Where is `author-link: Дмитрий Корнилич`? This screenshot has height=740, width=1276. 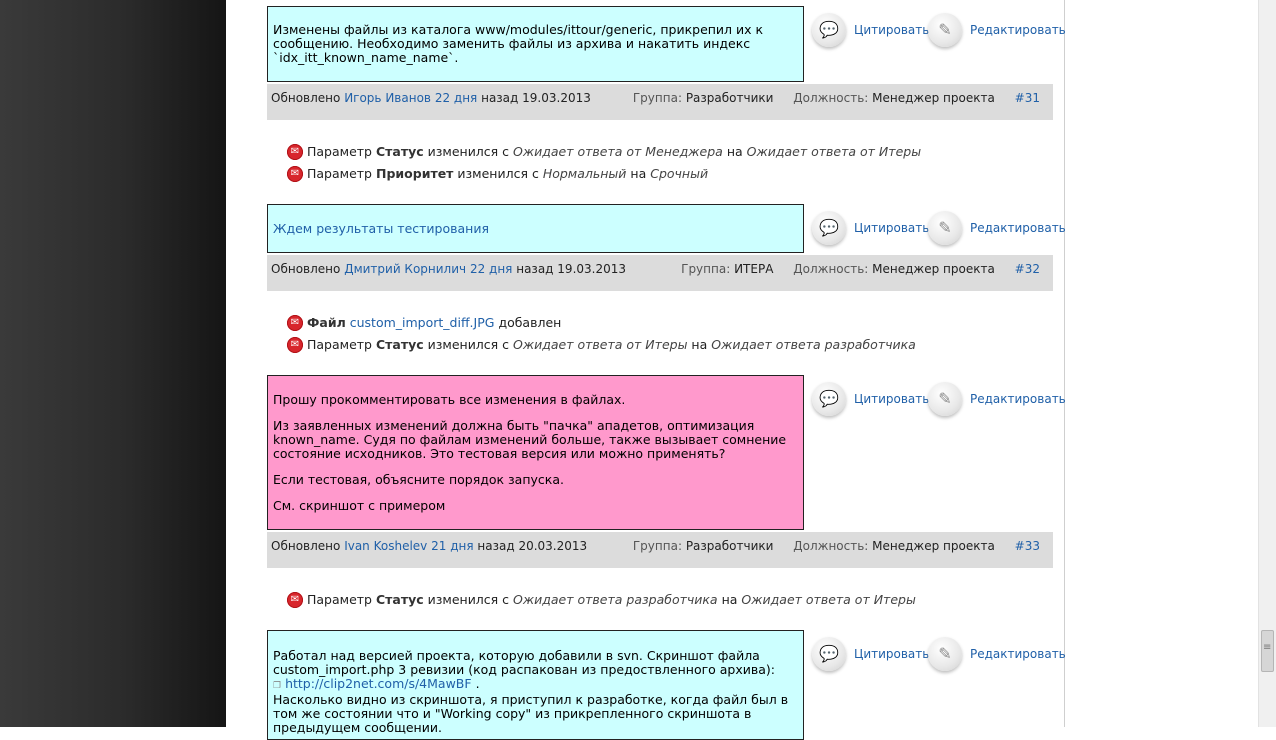 author-link: Дмитрий Корнилич is located at coordinates (405, 269).